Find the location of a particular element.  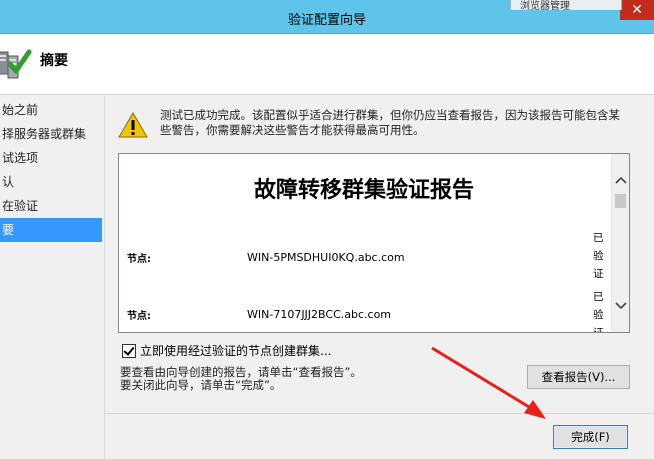

report-node-value: WIN-5PMSDHUI0KQ.abc.com is located at coordinates (326, 257).